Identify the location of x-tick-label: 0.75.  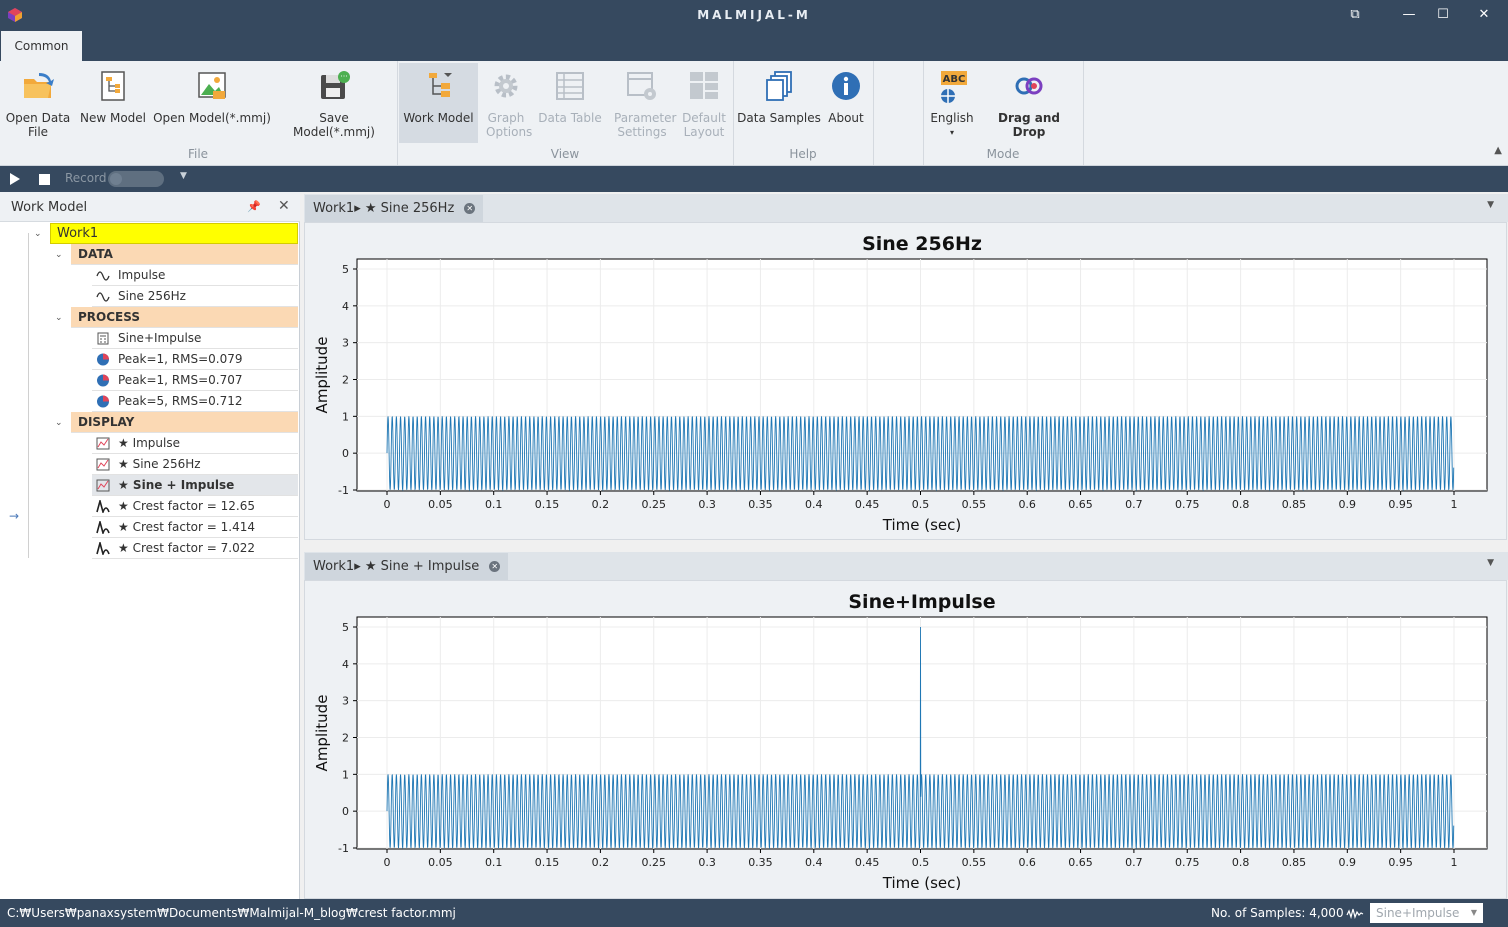
(1187, 862).